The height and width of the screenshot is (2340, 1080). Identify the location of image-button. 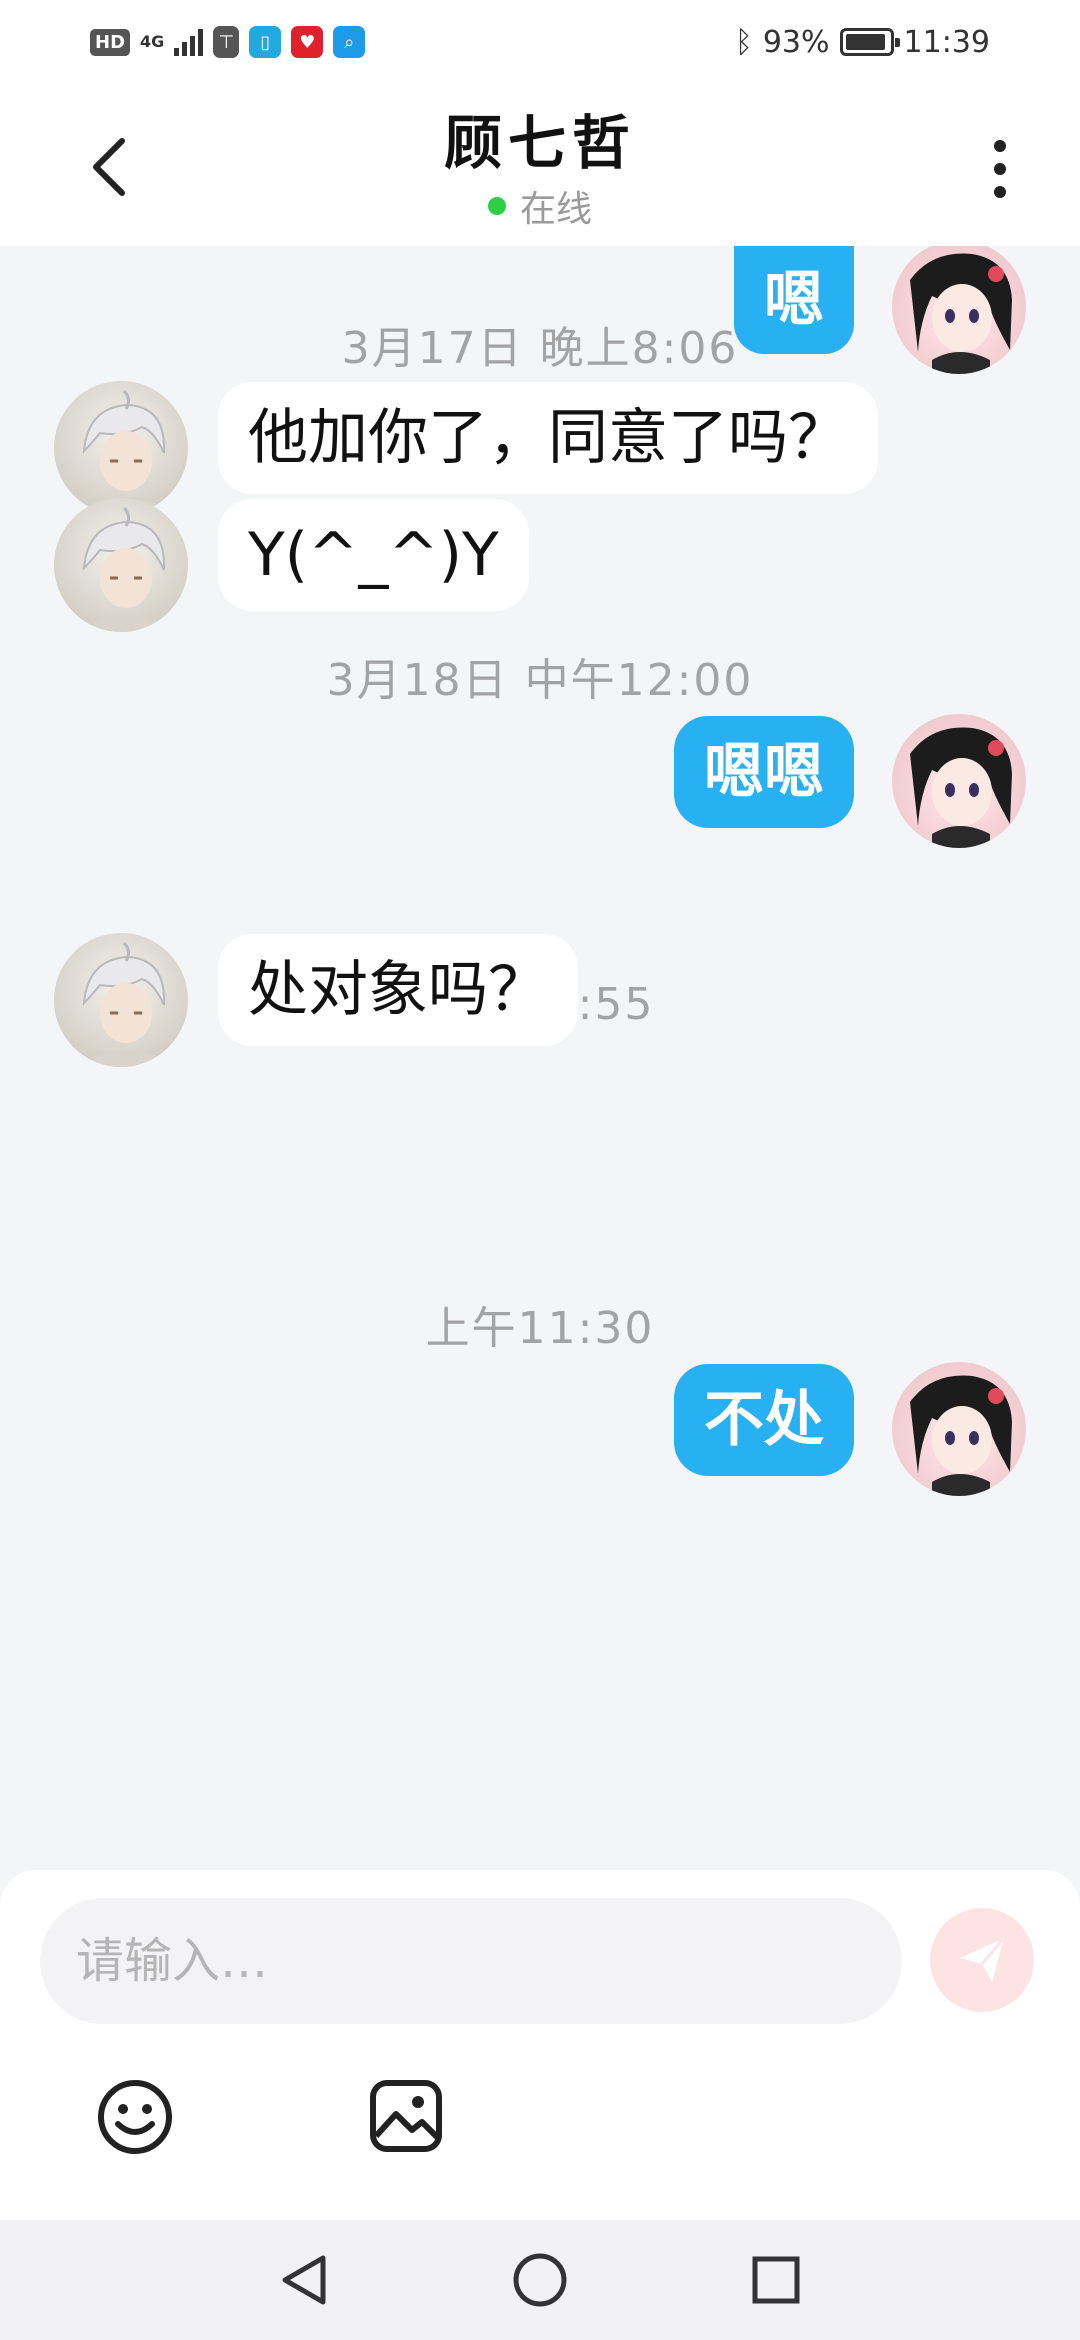
(406, 2116).